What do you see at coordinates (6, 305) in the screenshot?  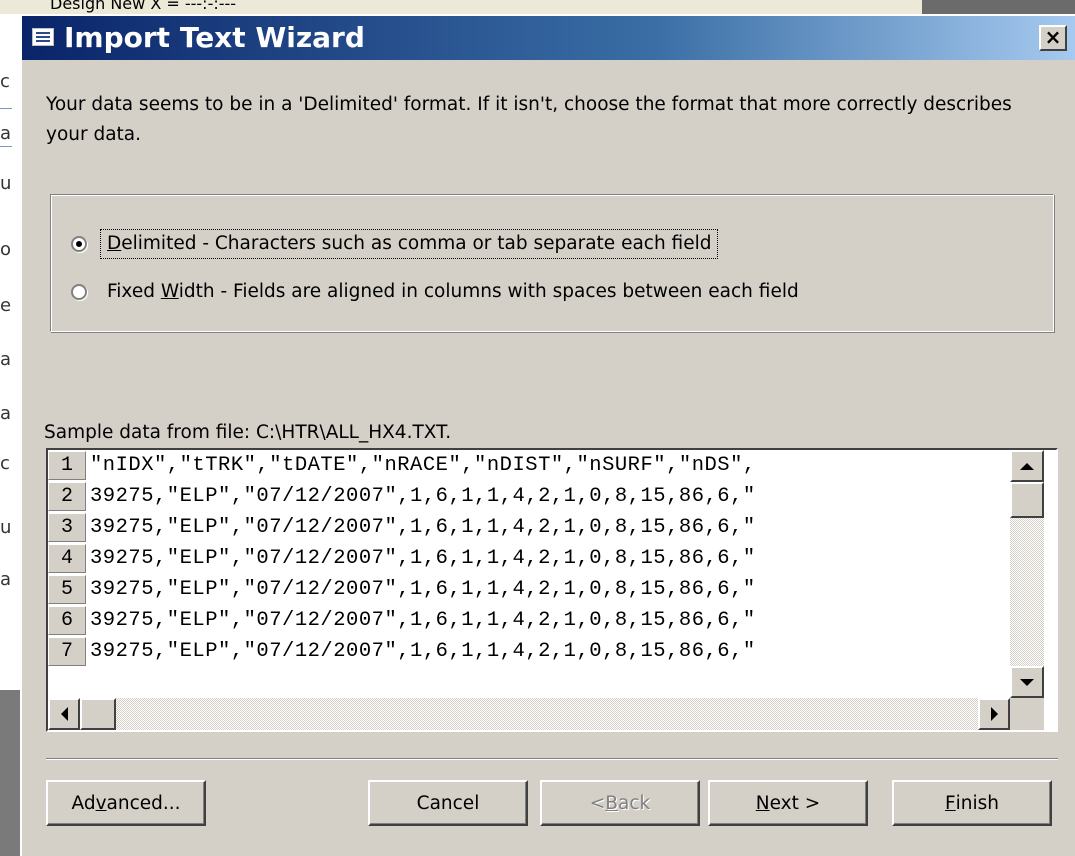 I see `background-text-fragment: e` at bounding box center [6, 305].